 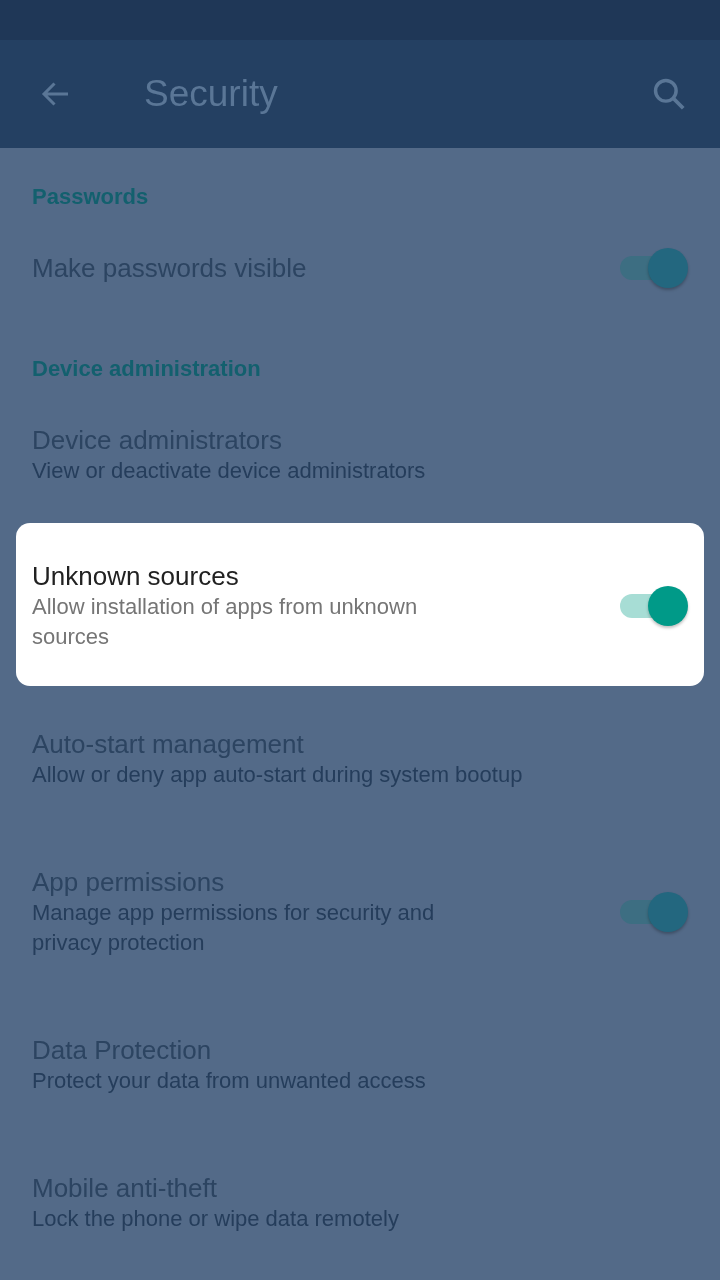 I want to click on setting-description: Allow installation of apps from unknown sources, so click(x=225, y=622).